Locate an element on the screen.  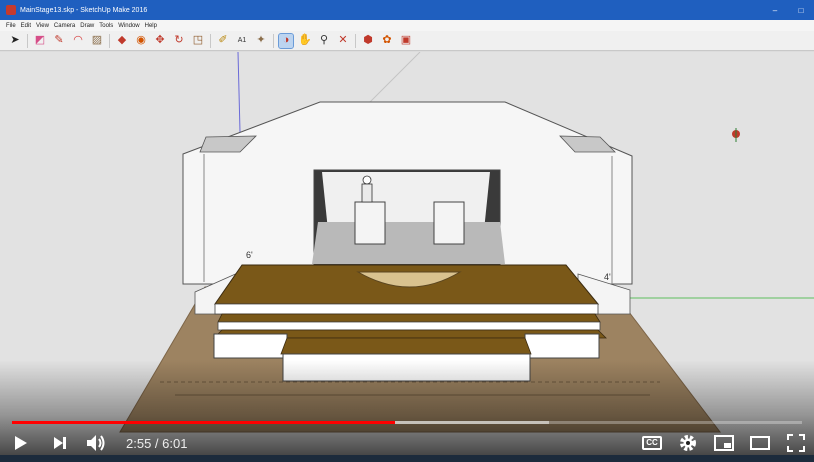
text-icon: A1 is located at coordinates (242, 40).